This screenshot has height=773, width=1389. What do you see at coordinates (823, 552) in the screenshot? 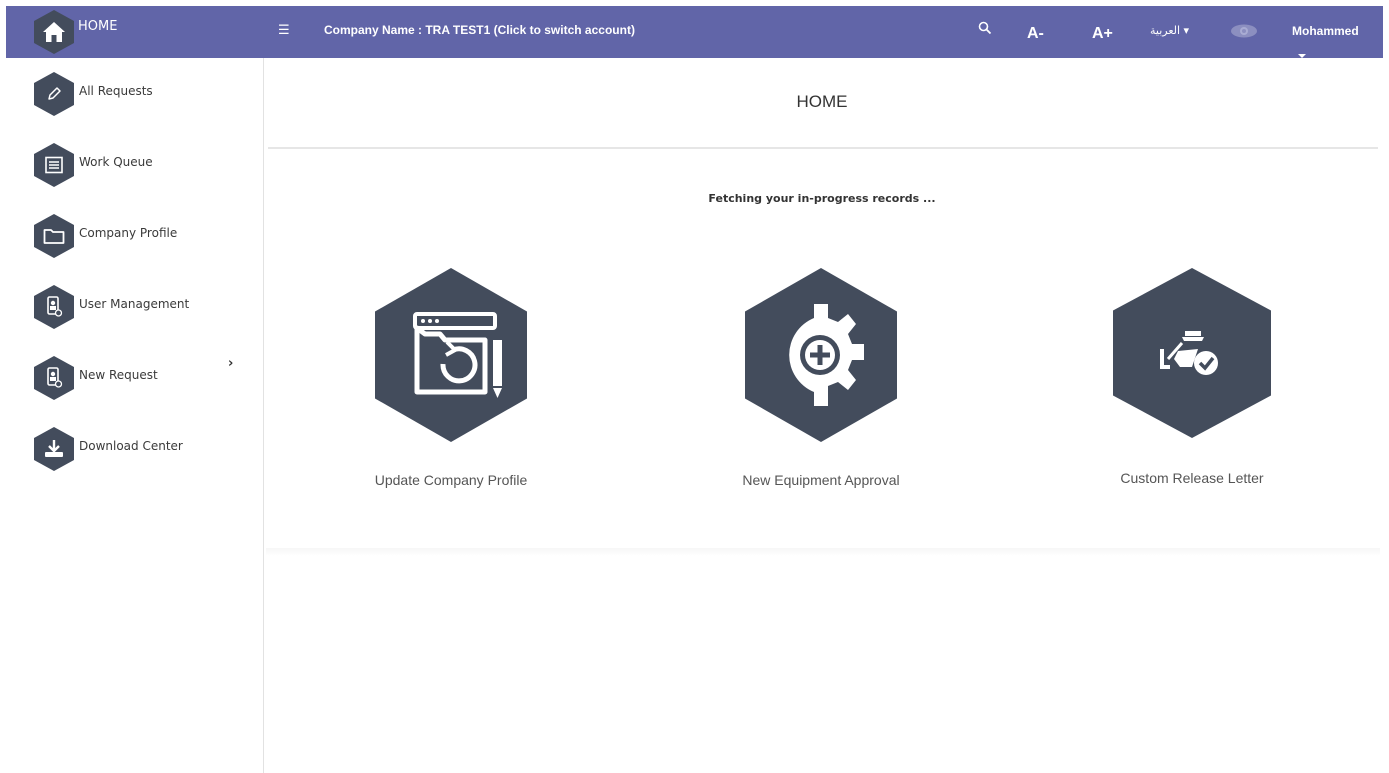
I see `content-divider` at bounding box center [823, 552].